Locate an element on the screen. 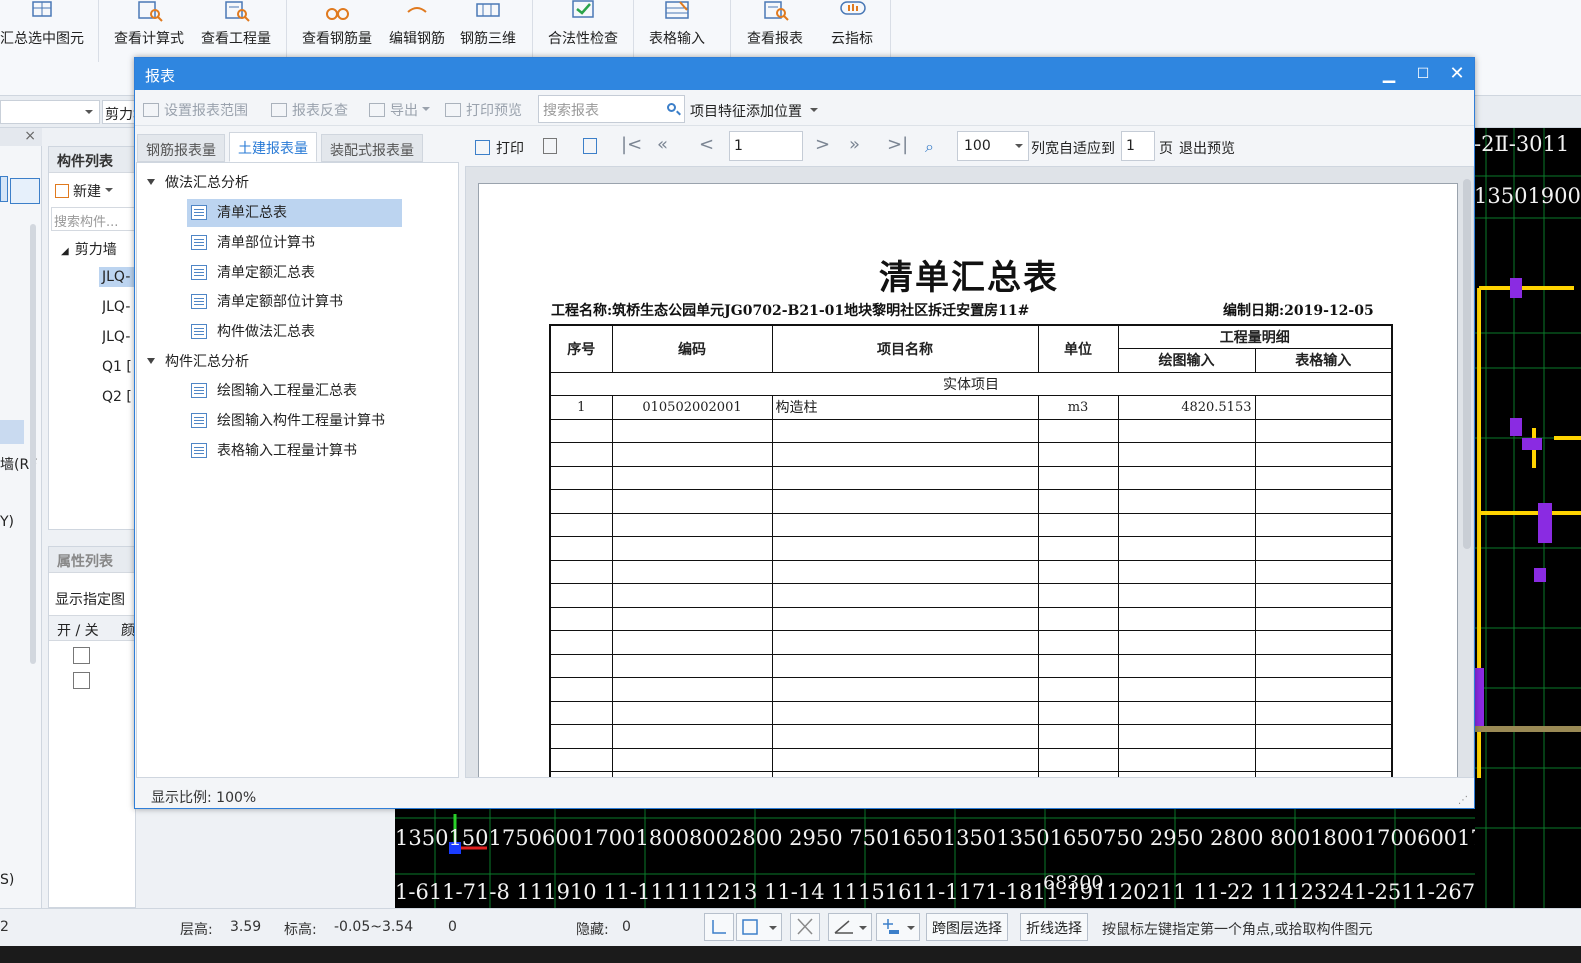  zoom-icon: ⌕ is located at coordinates (929, 147).